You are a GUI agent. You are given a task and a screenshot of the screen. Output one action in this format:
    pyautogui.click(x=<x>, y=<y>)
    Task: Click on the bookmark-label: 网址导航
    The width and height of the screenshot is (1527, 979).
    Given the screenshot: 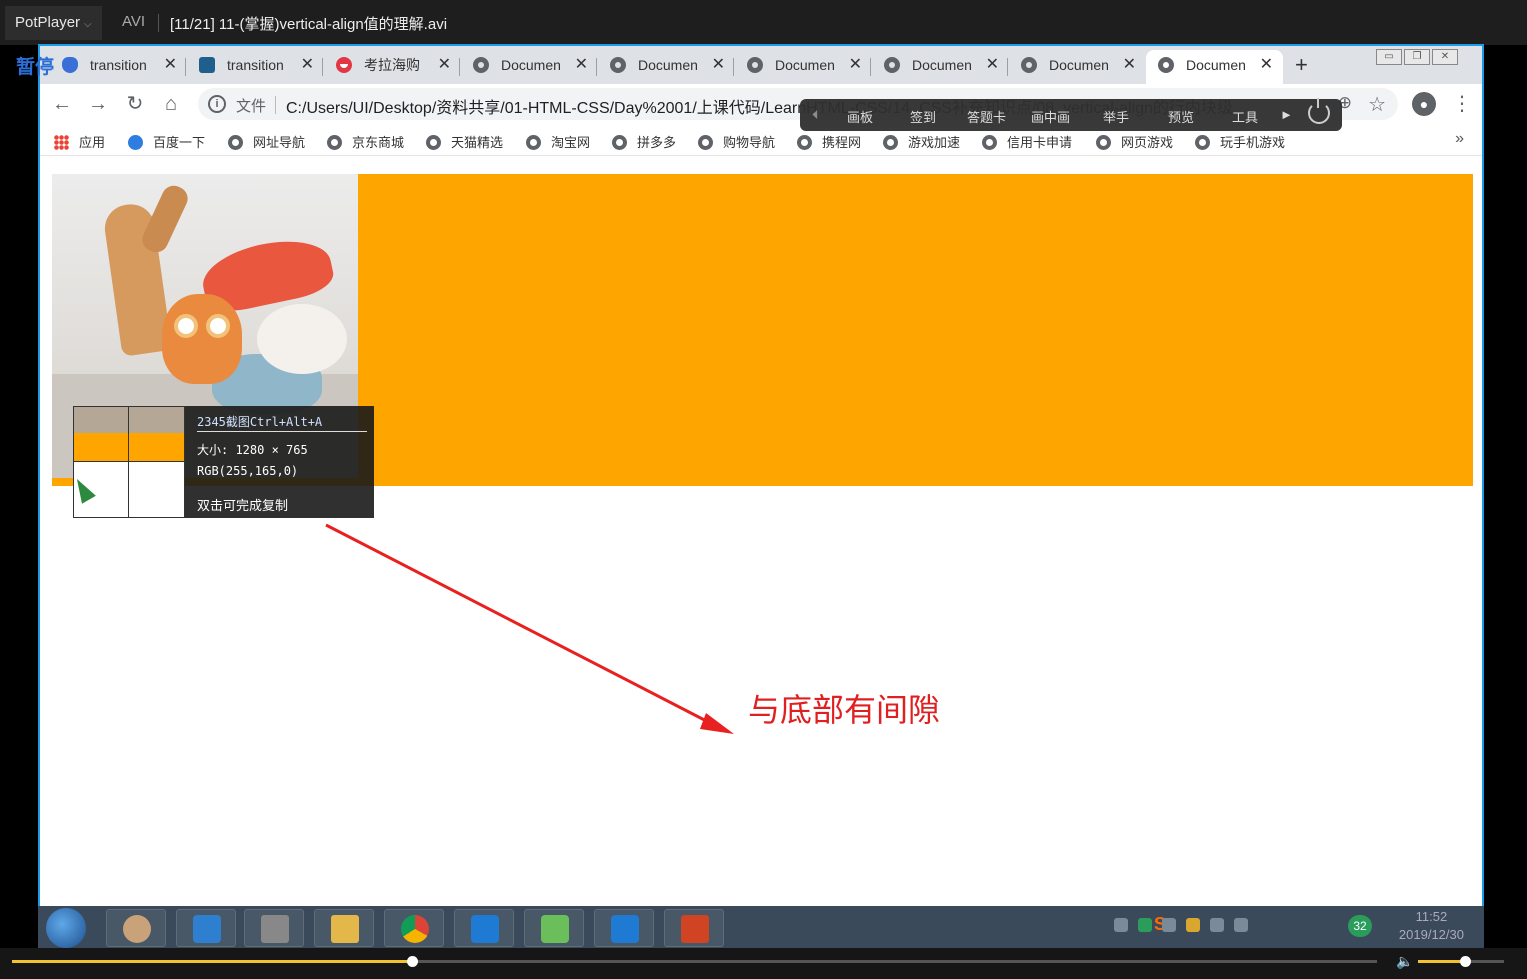 What is the action you would take?
    pyautogui.click(x=279, y=142)
    